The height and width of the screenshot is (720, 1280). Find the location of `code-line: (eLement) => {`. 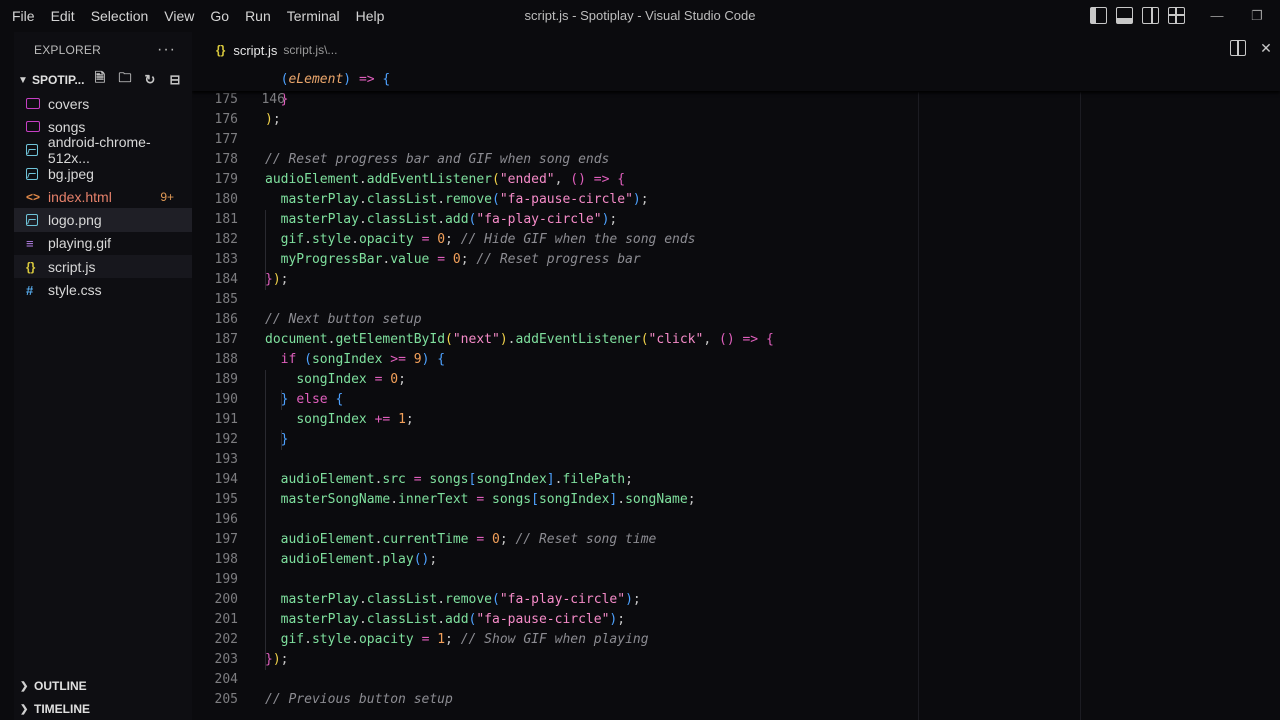

code-line: (eLement) => { is located at coordinates (335, 79).